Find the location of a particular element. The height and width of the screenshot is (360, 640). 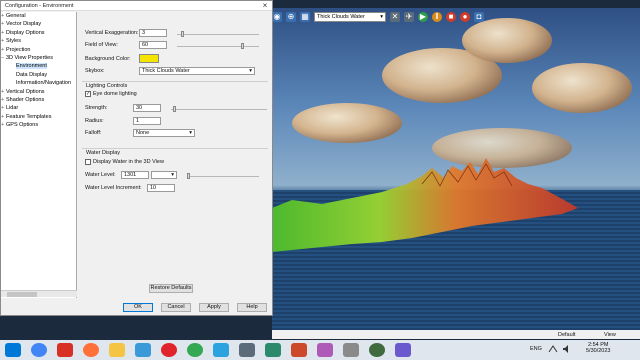

strength-input: 30 is located at coordinates (147, 108).